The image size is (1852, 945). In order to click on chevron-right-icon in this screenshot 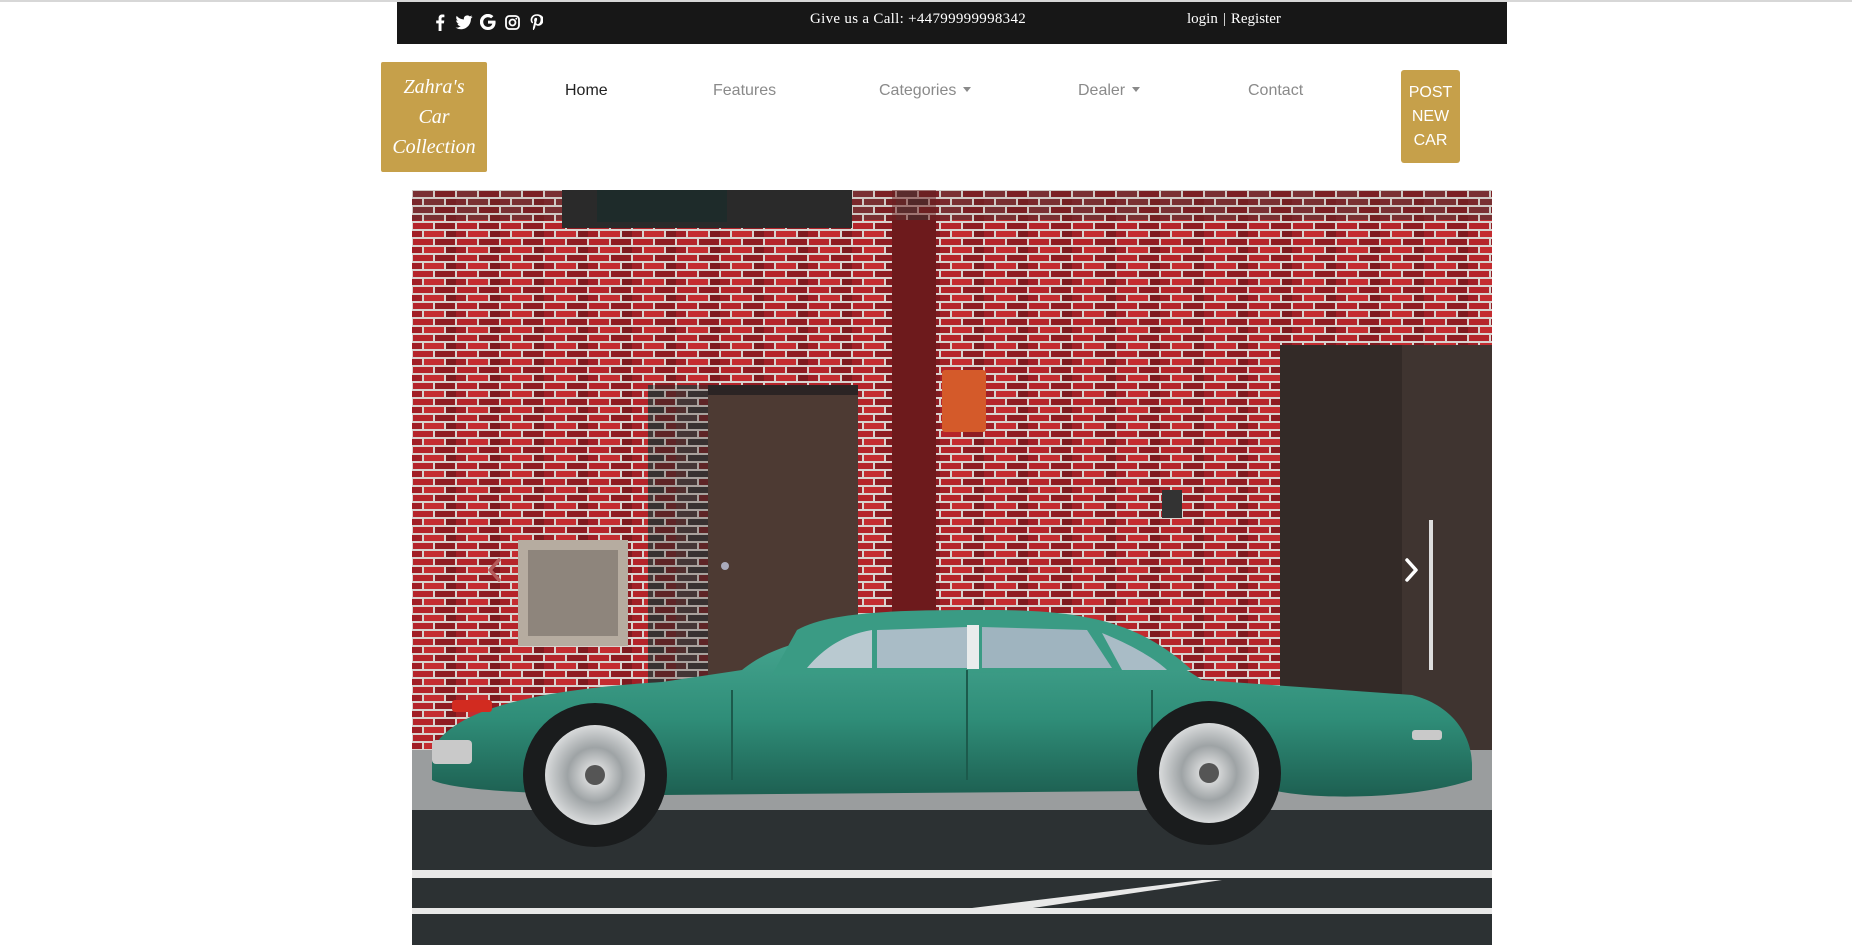, I will do `click(1411, 570)`.